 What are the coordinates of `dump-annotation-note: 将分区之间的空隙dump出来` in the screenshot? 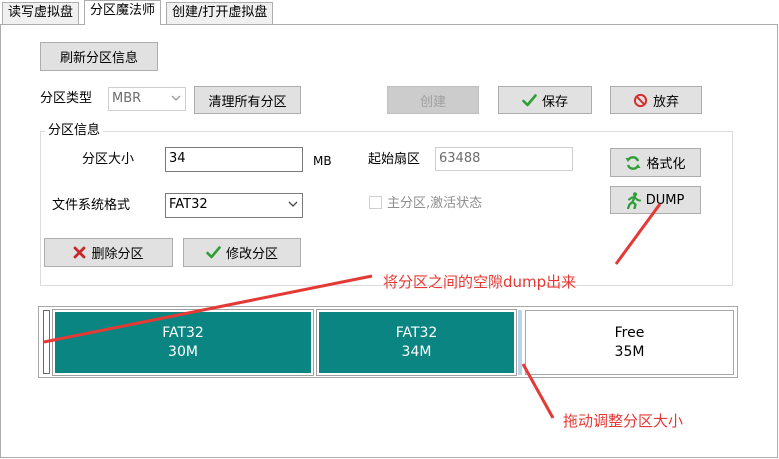 It's located at (480, 282).